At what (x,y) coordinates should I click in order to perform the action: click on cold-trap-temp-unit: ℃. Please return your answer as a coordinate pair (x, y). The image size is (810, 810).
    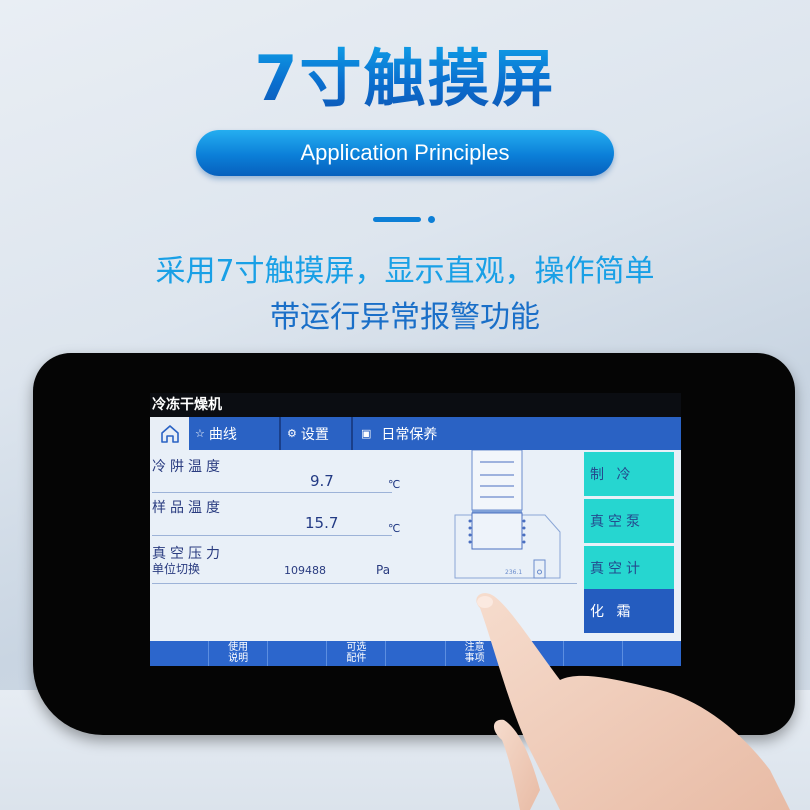
    Looking at the image, I should click on (394, 484).